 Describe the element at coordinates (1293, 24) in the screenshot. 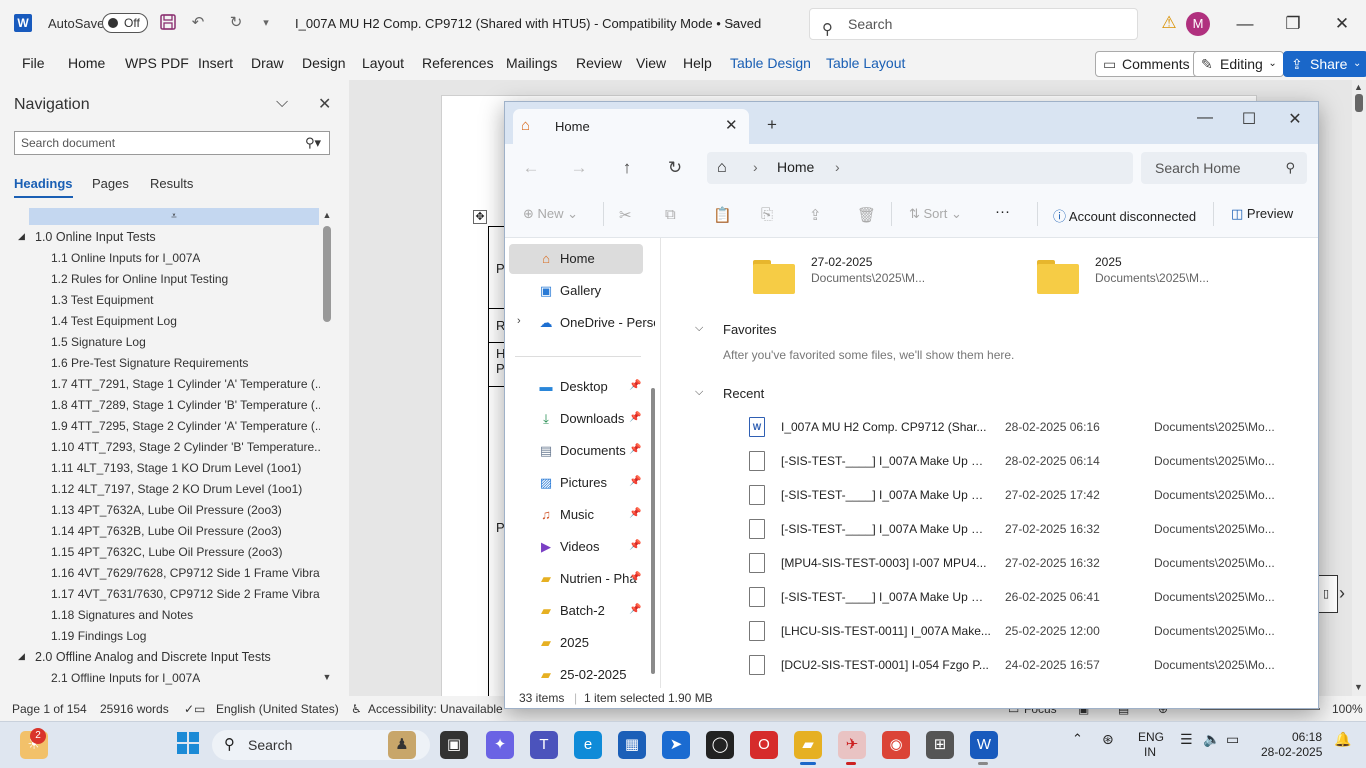

I see `restore-icon: ❐` at that location.